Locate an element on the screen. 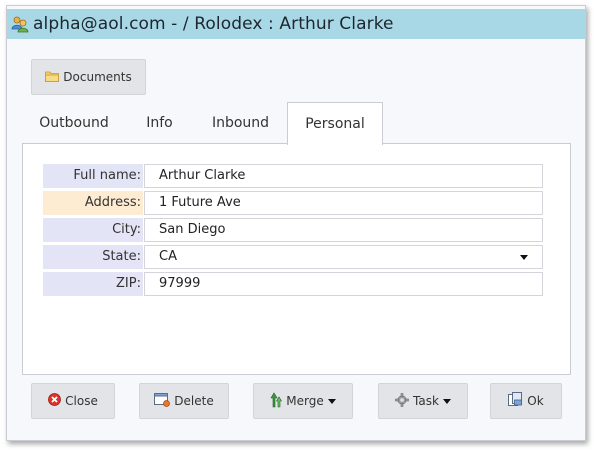  address-row: Address: 1 Future Ave is located at coordinates (293, 203).